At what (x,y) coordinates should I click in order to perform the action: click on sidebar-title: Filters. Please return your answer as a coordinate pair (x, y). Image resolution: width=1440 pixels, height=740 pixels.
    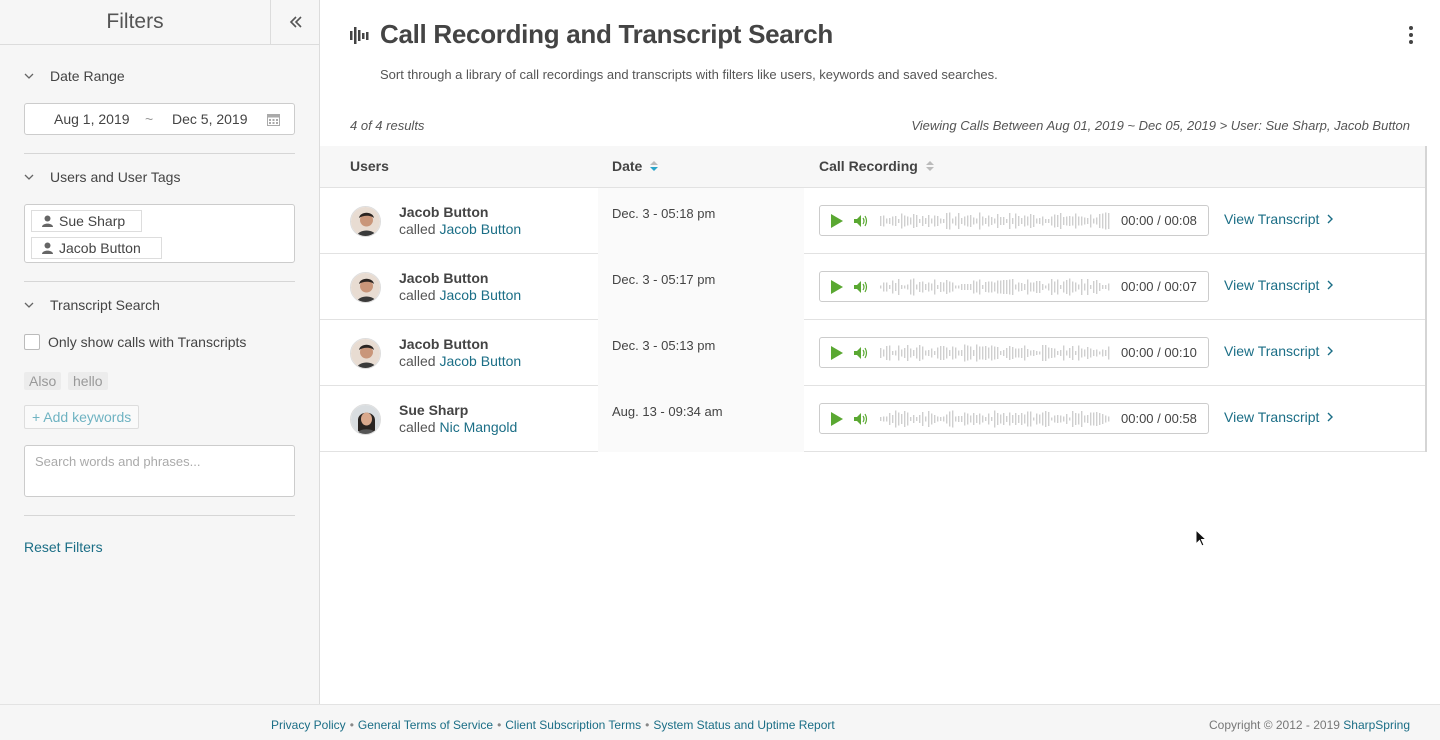
    Looking at the image, I should click on (135, 21).